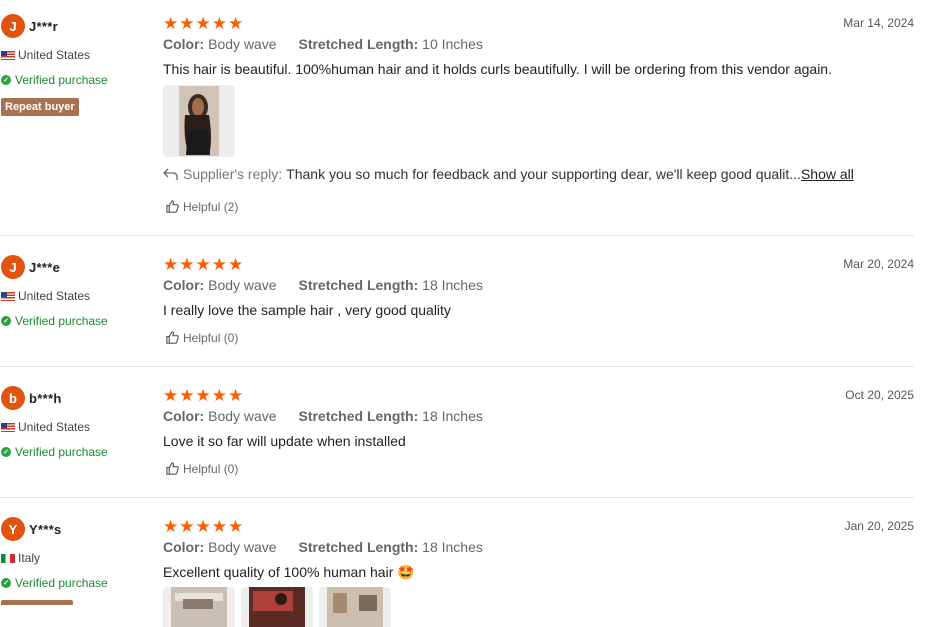  Describe the element at coordinates (13, 398) in the screenshot. I see `avatar: b` at that location.